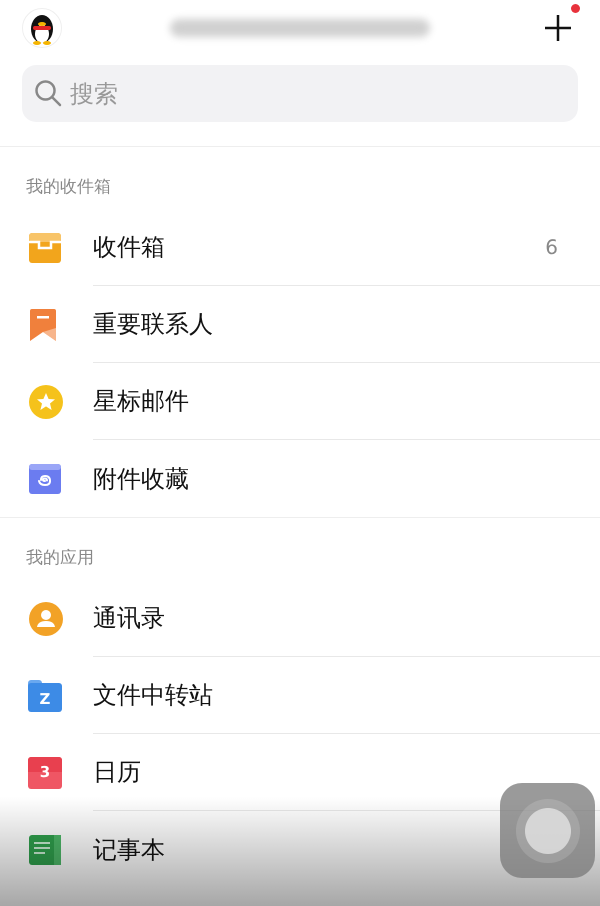 This screenshot has width=600, height=906. Describe the element at coordinates (129, 247) in the screenshot. I see `item-label: 收件箱` at that location.